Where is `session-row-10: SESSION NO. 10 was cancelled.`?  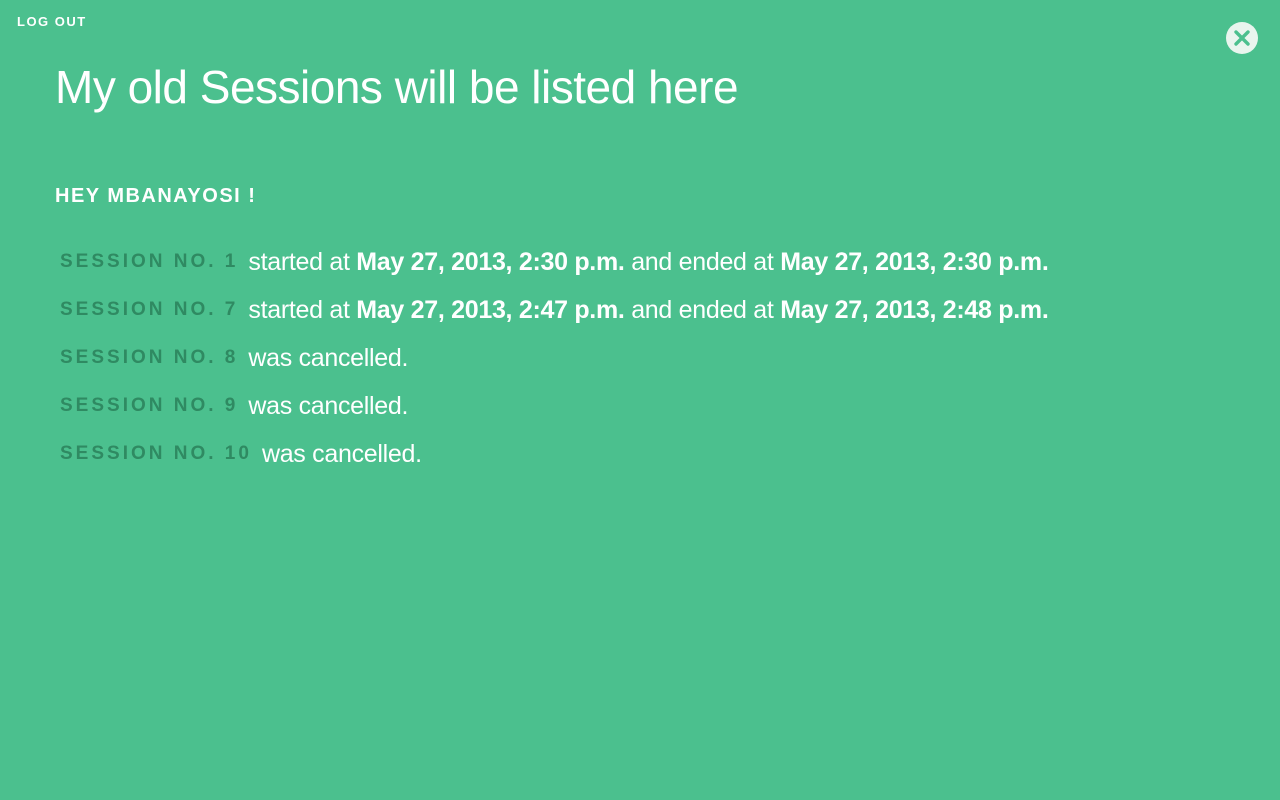
session-row-10: SESSION NO. 10 was cancelled. is located at coordinates (554, 454).